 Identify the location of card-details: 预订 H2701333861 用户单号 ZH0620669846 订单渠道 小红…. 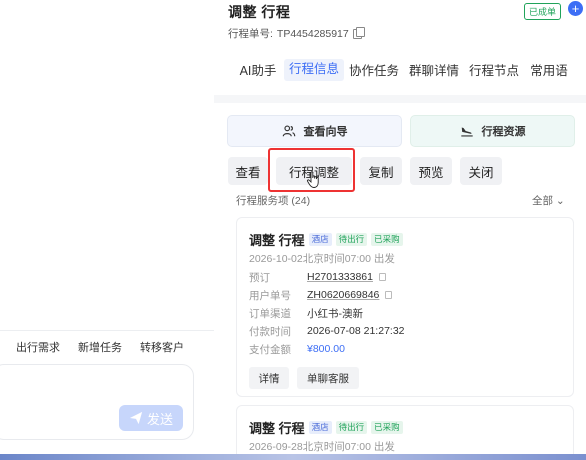
(327, 313).